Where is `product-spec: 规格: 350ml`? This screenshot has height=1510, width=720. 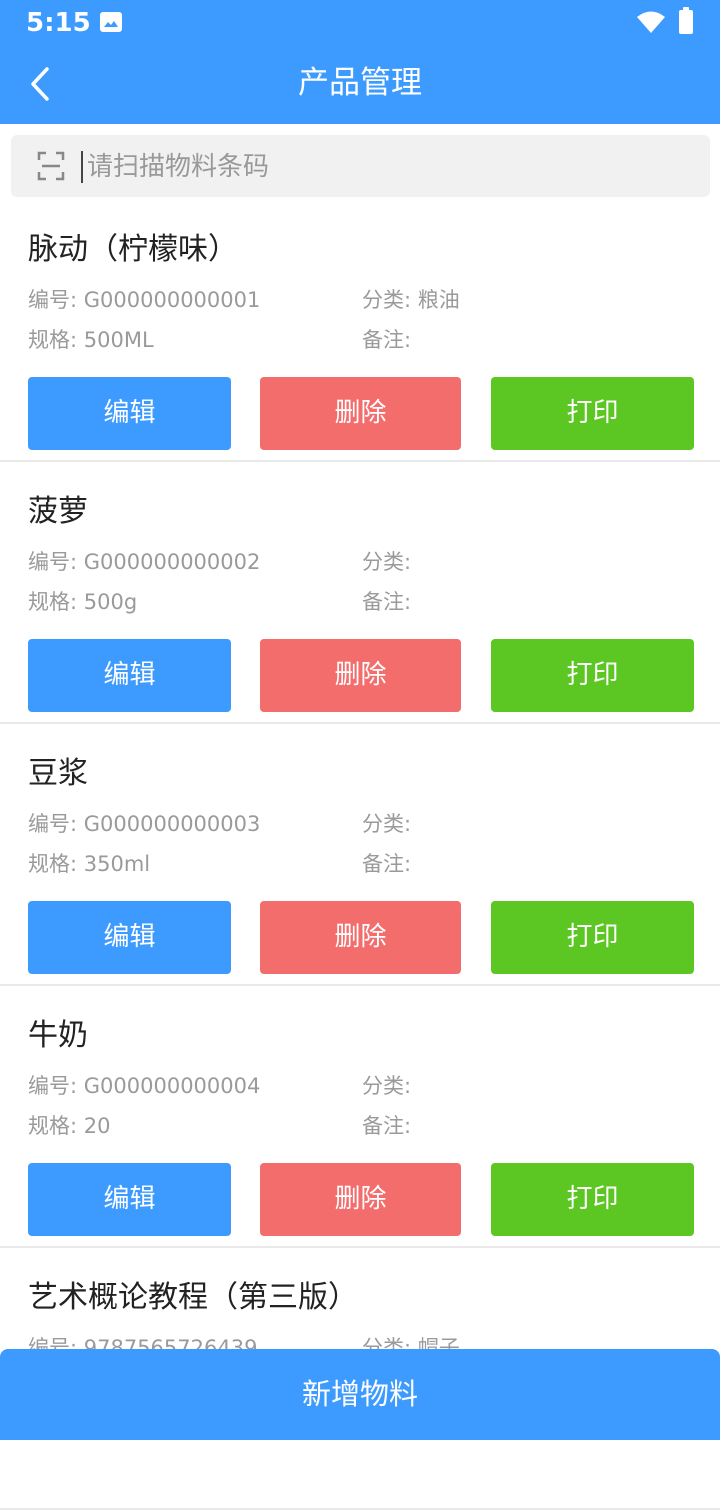
product-spec: 规格: 350ml is located at coordinates (89, 864).